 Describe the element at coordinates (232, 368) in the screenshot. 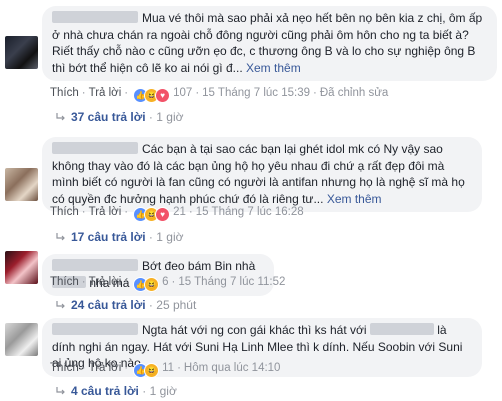

I see `comment-time: Hôm qua lúc 14:10` at that location.